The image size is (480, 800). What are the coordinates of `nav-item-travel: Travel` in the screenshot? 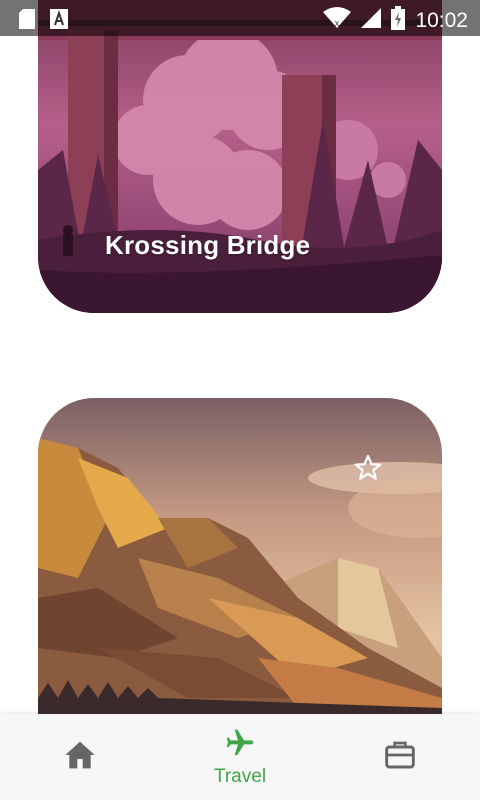 It's located at (240, 757).